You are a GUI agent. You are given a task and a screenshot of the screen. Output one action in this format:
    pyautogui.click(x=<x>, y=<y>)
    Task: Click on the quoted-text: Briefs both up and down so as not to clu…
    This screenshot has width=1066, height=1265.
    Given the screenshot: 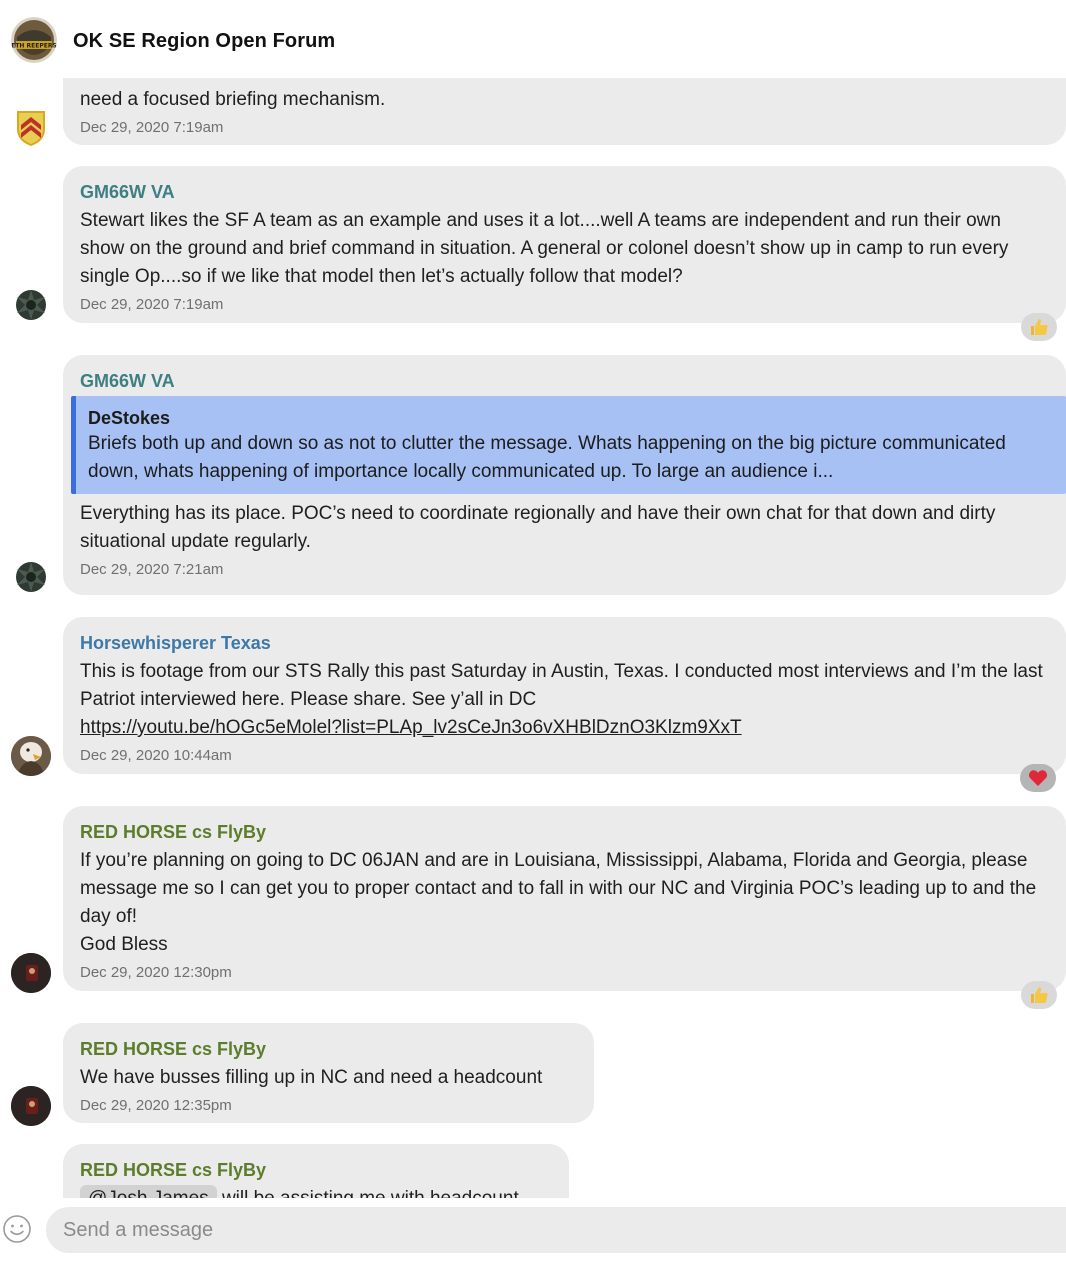 What is the action you would take?
    pyautogui.click(x=547, y=457)
    